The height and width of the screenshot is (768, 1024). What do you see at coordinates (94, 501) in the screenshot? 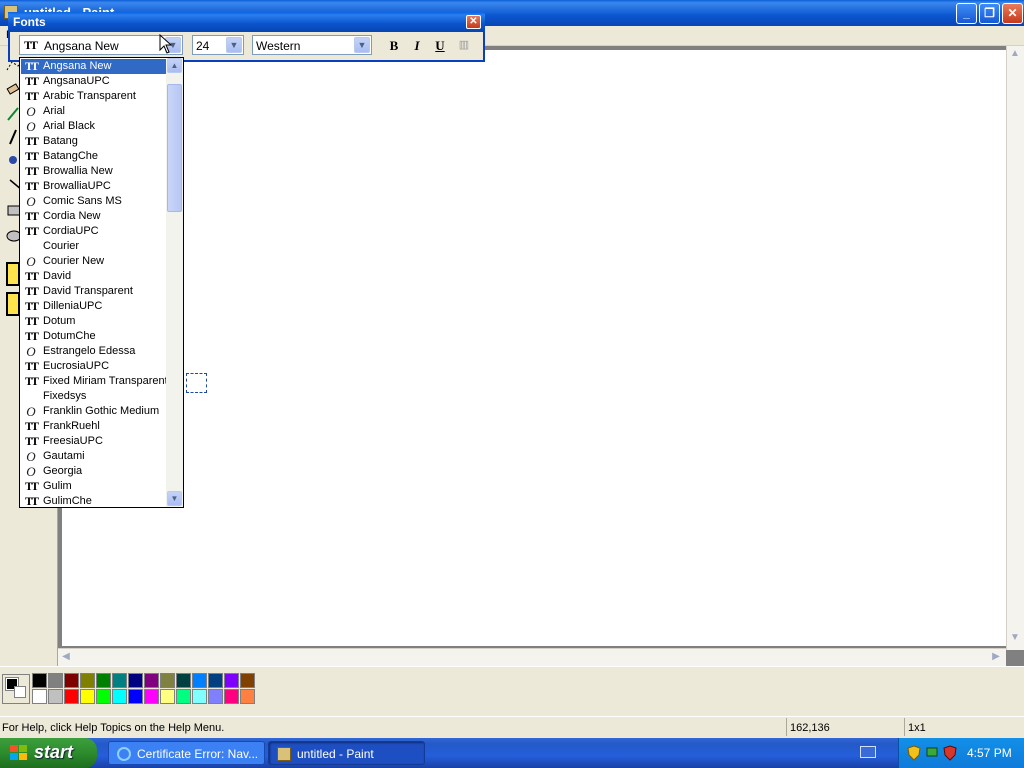
I see `font-list-item: TT GulimChe` at bounding box center [94, 501].